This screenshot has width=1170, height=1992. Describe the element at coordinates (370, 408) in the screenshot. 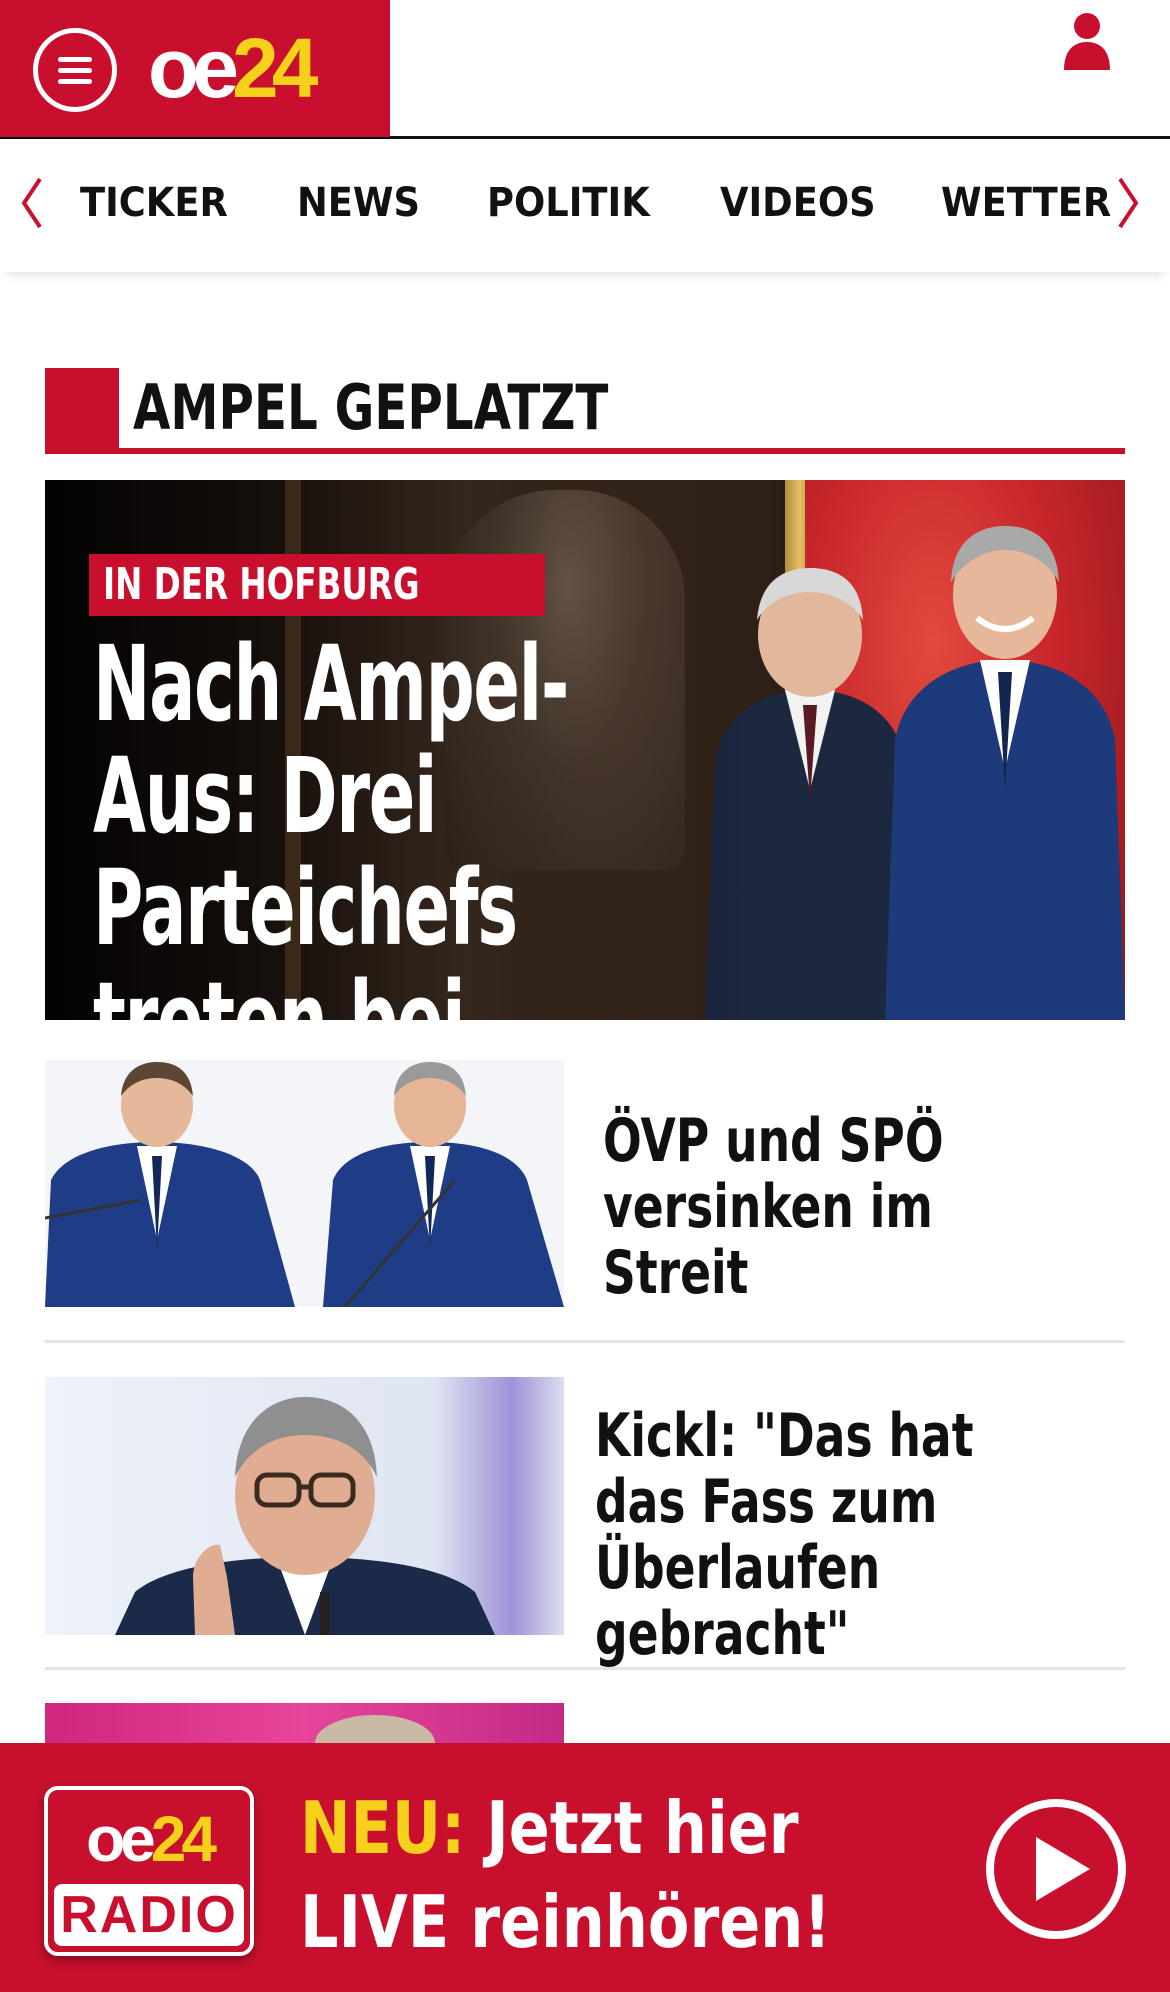

I see `section-title: AMPEL GEPLATZT` at that location.